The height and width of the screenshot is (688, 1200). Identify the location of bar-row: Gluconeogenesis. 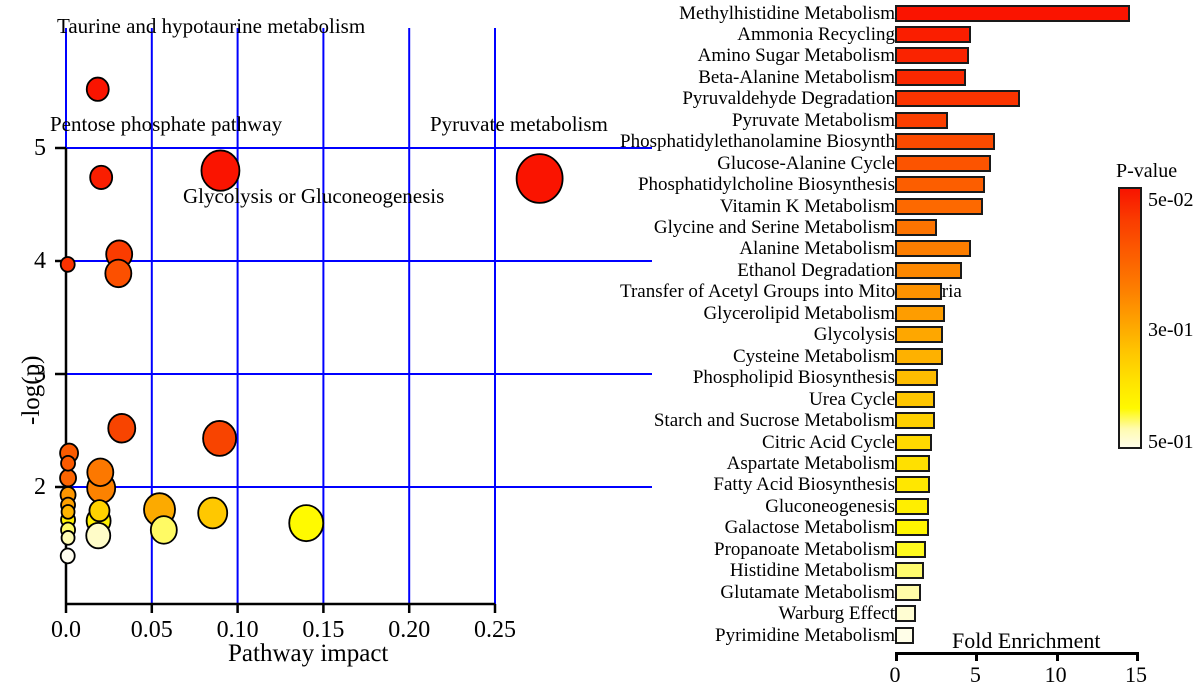
(880, 506).